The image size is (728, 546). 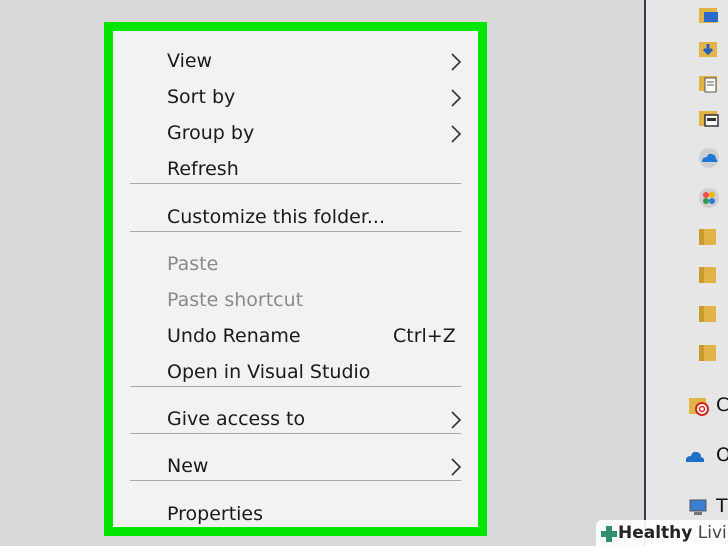 I want to click on watermark: Healthy Living, so click(x=662, y=533).